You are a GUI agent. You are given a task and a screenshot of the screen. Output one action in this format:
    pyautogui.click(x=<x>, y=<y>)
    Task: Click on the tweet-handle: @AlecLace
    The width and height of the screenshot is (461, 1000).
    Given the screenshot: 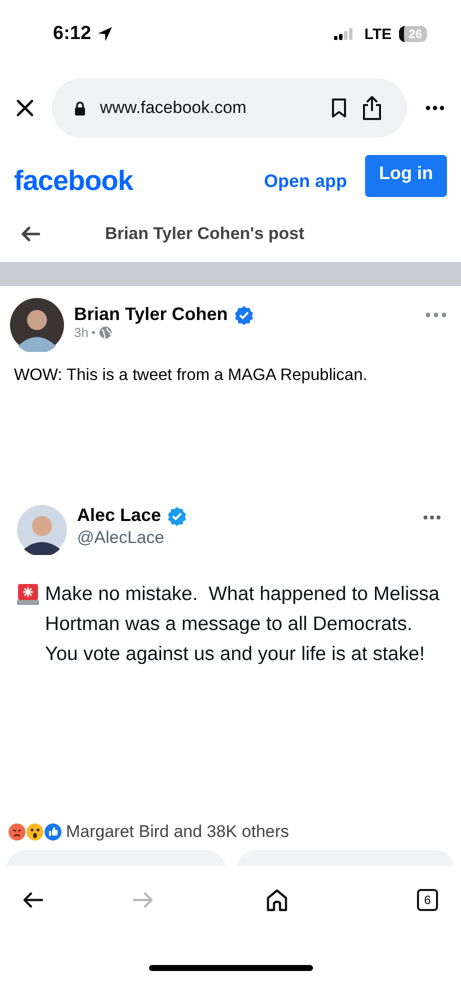 What is the action you would take?
    pyautogui.click(x=121, y=538)
    